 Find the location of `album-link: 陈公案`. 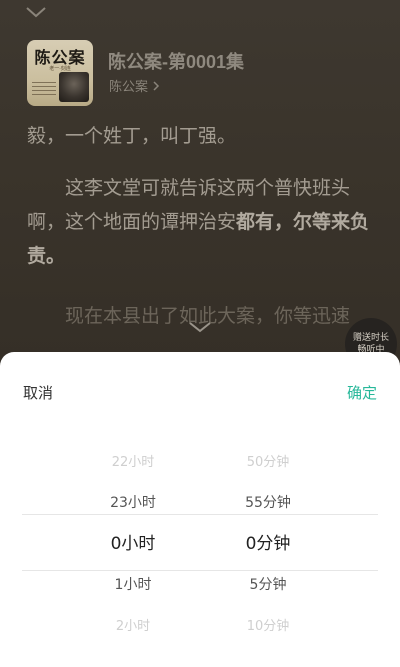

album-link: 陈公案 is located at coordinates (134, 85).